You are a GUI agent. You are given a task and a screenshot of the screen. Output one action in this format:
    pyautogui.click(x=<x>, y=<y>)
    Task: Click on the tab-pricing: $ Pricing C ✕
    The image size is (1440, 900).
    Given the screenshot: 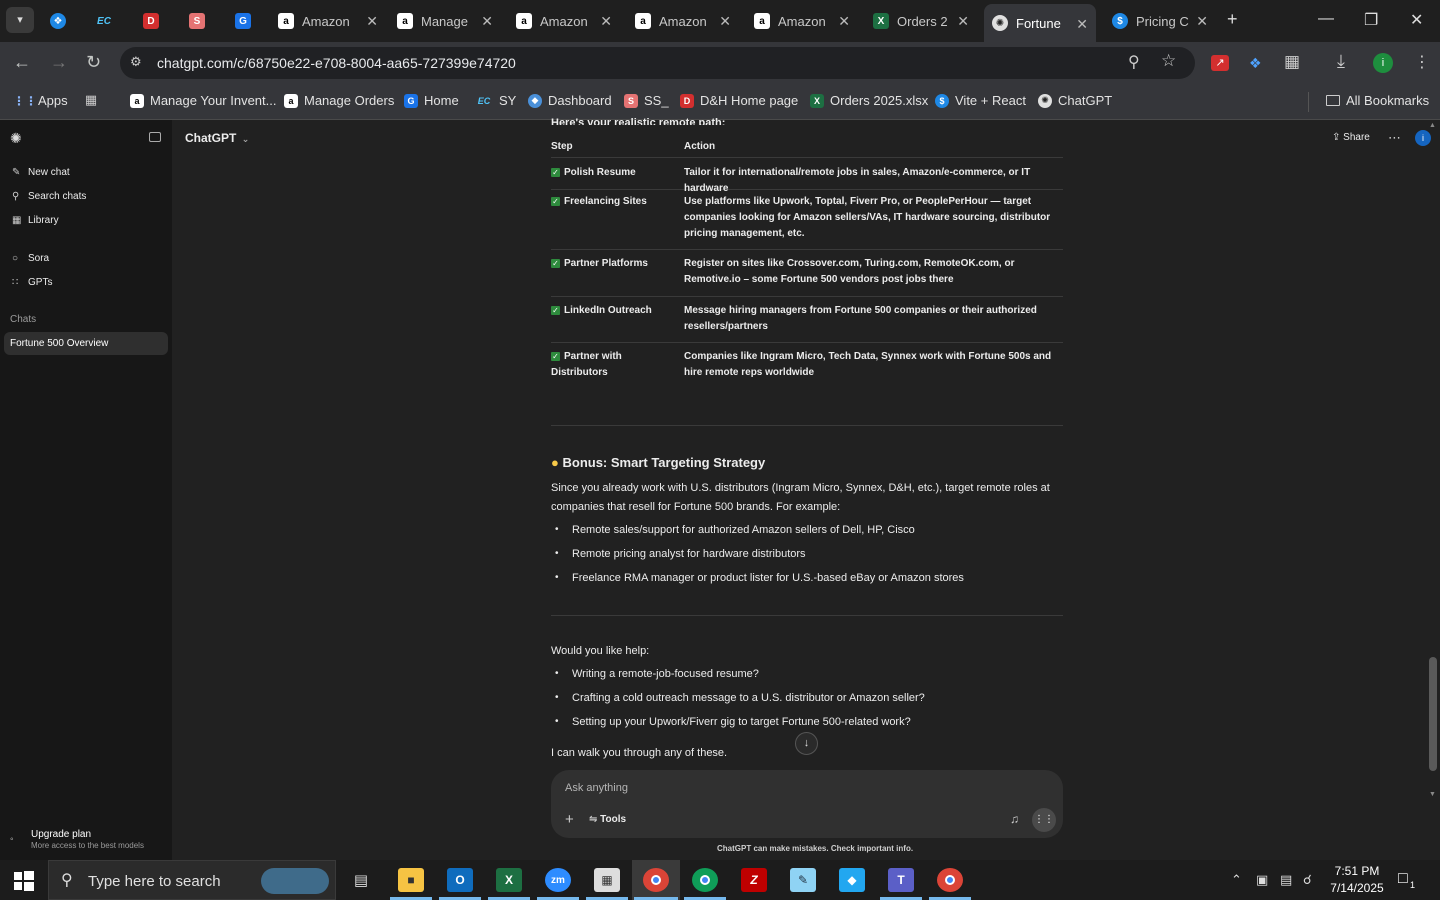 What is the action you would take?
    pyautogui.click(x=1160, y=21)
    